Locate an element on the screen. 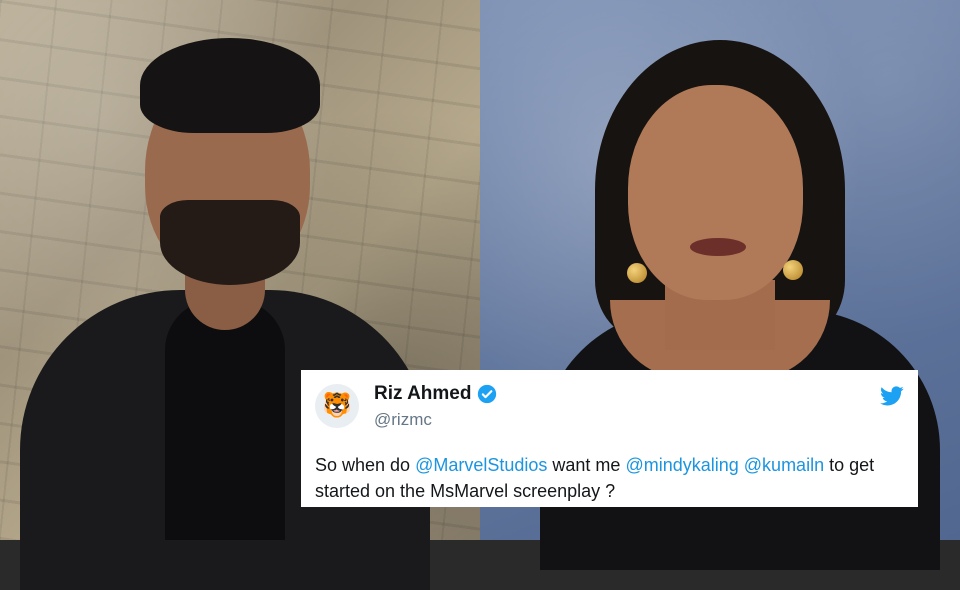 The height and width of the screenshot is (590, 960). tweet-author: Riz Ahmed is located at coordinates (435, 394).